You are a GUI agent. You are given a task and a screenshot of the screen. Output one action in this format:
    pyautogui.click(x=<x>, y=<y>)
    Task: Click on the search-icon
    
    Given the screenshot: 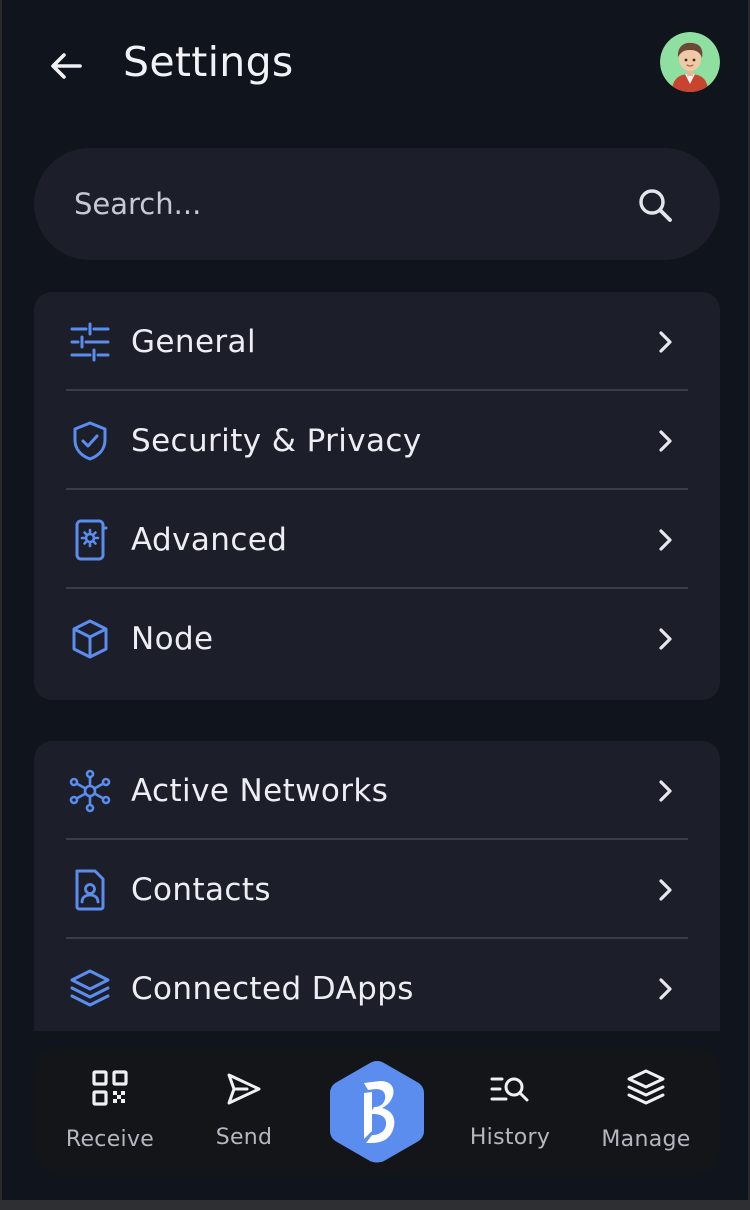 What is the action you would take?
    pyautogui.click(x=655, y=205)
    